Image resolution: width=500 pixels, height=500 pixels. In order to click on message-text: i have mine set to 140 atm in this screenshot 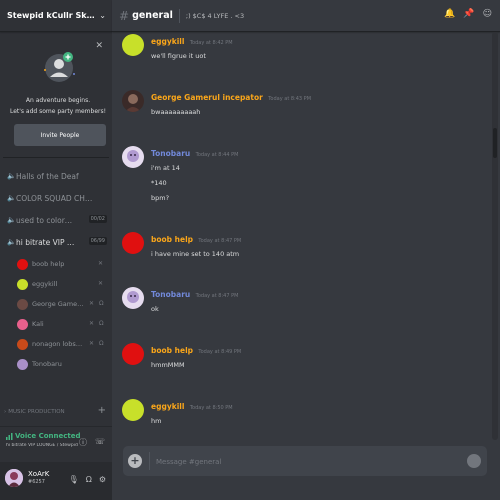, I will do `click(195, 254)`.